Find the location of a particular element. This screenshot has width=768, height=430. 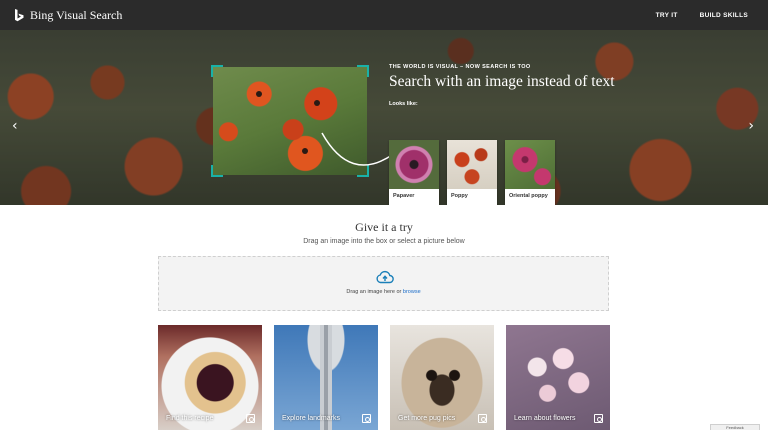

result-card-oriental-poppy: Oriental poppy is located at coordinates (530, 172).